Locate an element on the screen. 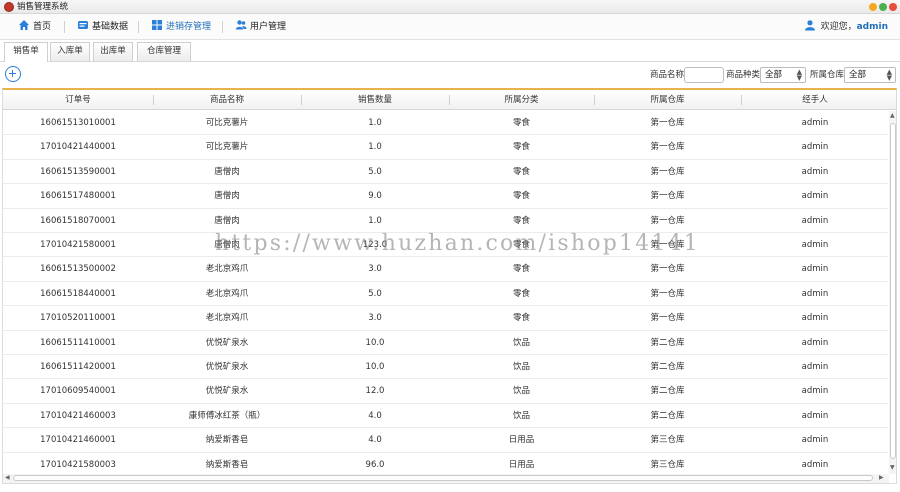 Image resolution: width=900 pixels, height=492 pixels. column-header-warehouse: 所属仓库 is located at coordinates (667, 100).